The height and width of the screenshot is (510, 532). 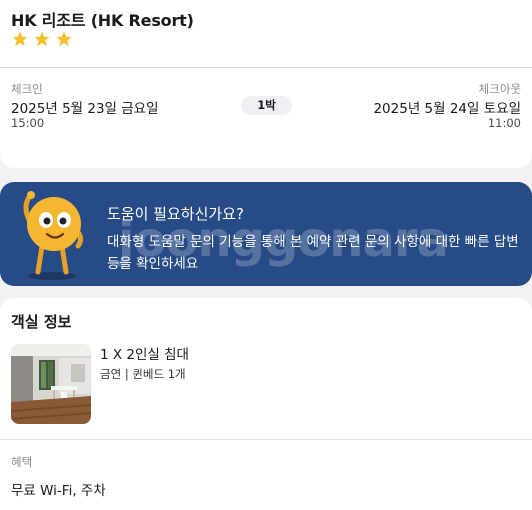 I want to click on checkin-label: 체크인, so click(x=27, y=89).